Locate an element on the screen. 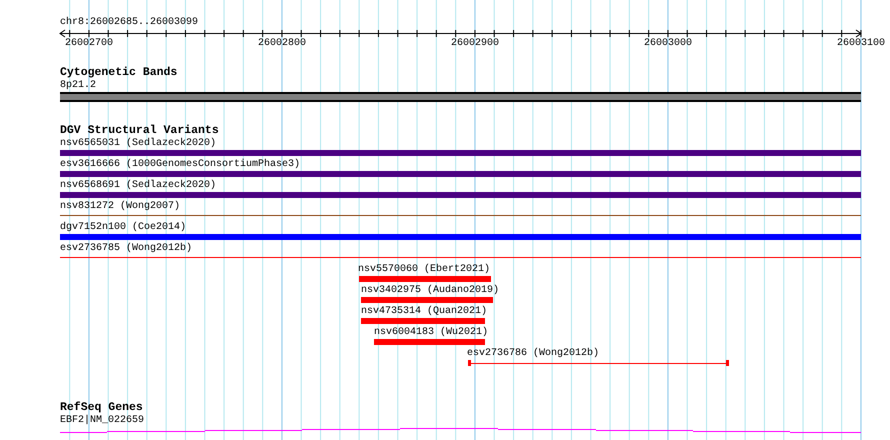 Image resolution: width=890 pixels, height=440 pixels. feature-label: EBF2|NM_022659 is located at coordinates (102, 421).